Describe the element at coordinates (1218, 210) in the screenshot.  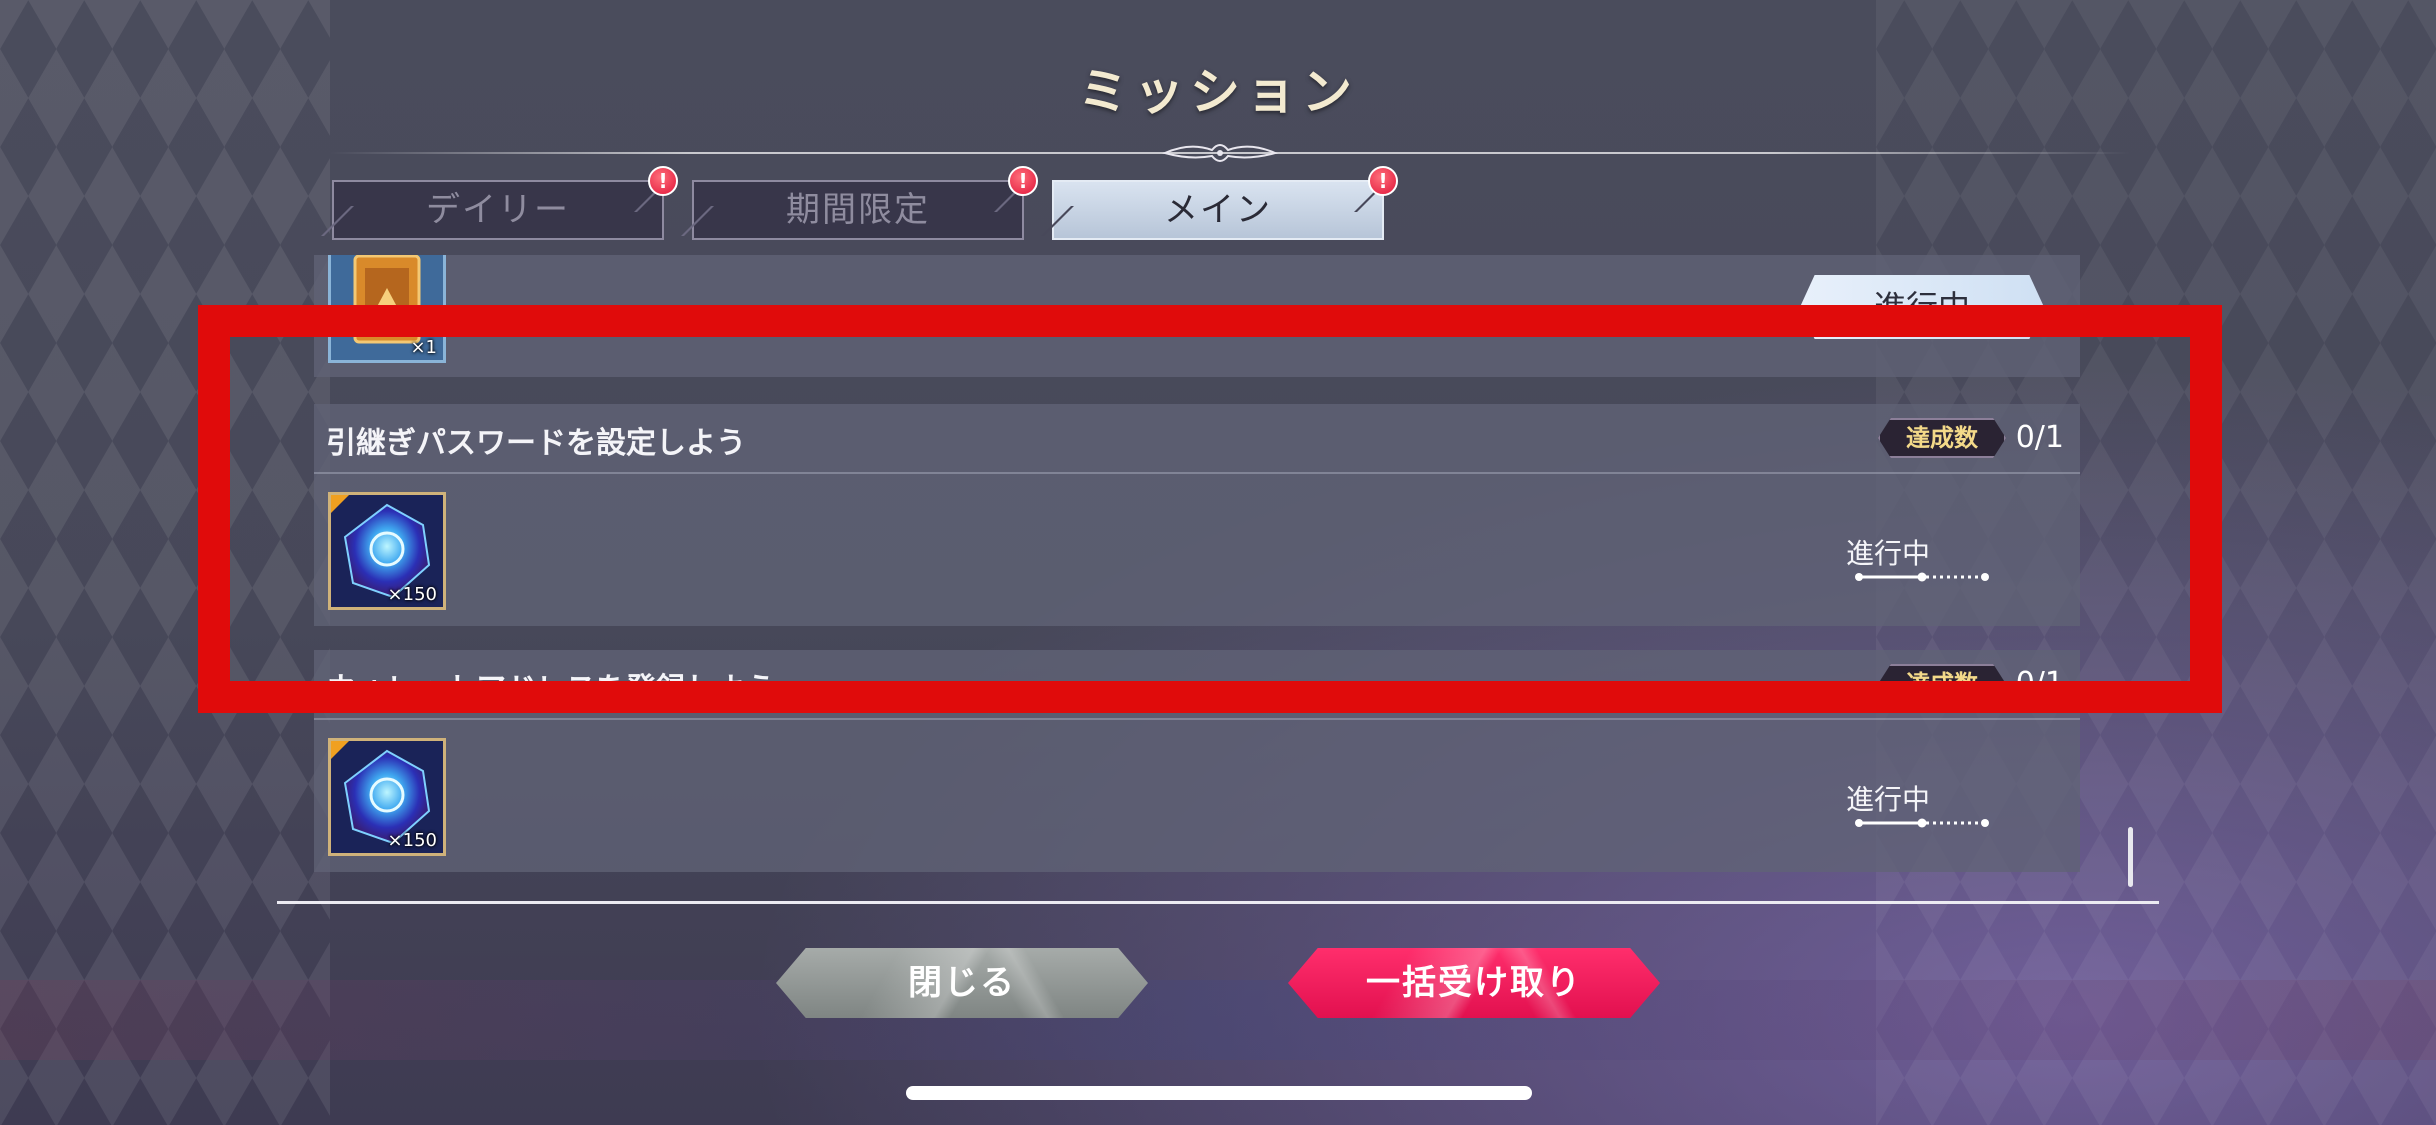
I see `tab-label: メイン` at that location.